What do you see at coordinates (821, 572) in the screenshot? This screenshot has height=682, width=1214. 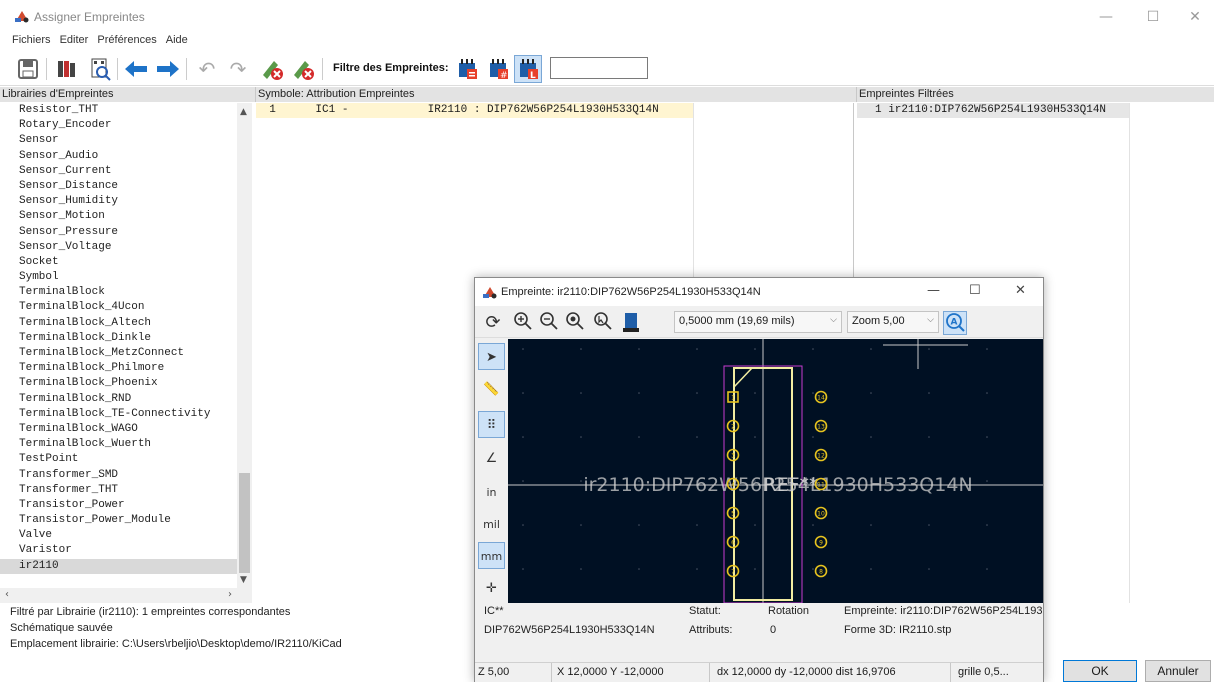 I see `pad-number: 8` at bounding box center [821, 572].